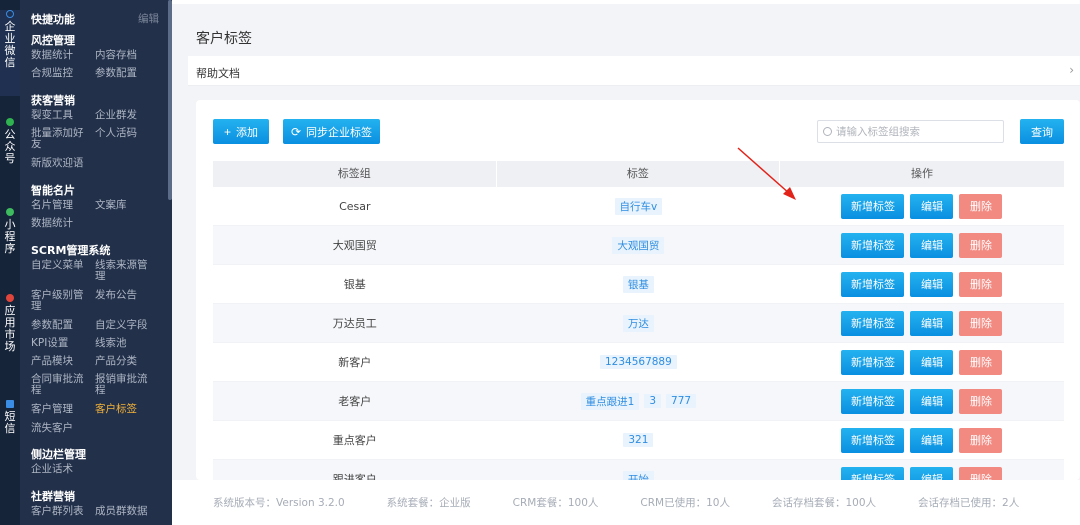 The height and width of the screenshot is (525, 1080). What do you see at coordinates (638, 475) in the screenshot?
I see `tag-chip: 开始` at bounding box center [638, 475].